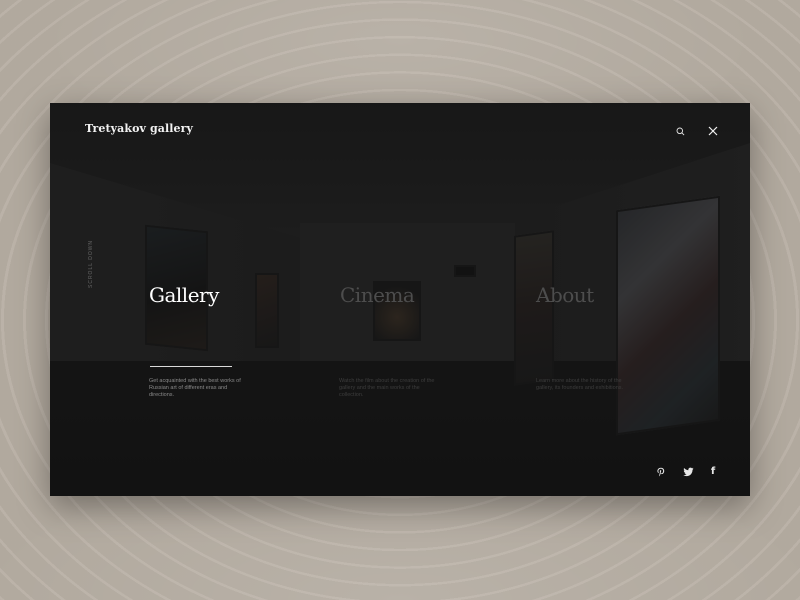 The height and width of the screenshot is (600, 800). I want to click on facebook-icon: f, so click(713, 471).